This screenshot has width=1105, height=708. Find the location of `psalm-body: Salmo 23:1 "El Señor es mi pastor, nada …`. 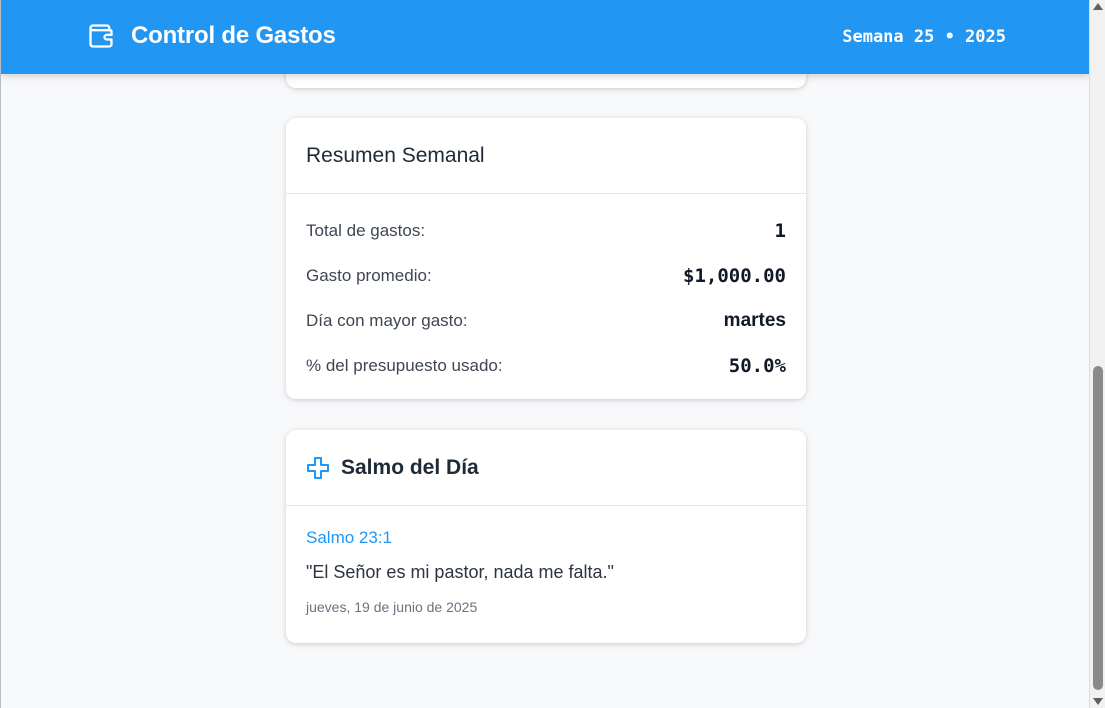

psalm-body: Salmo 23:1 "El Señor es mi pastor, nada … is located at coordinates (546, 560).